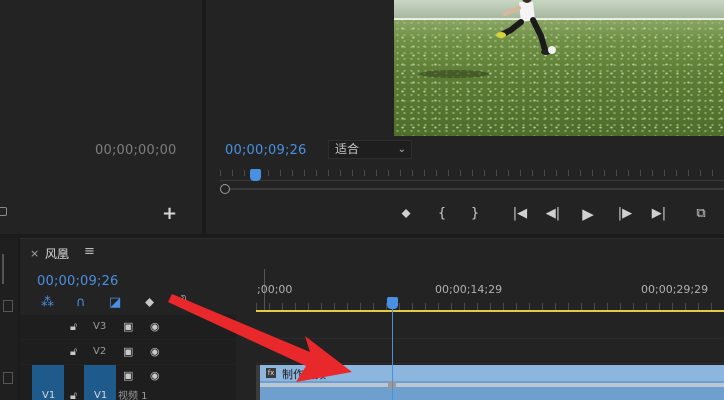  What do you see at coordinates (89, 251) in the screenshot?
I see `panel-menu-icon: ≡` at bounding box center [89, 251].